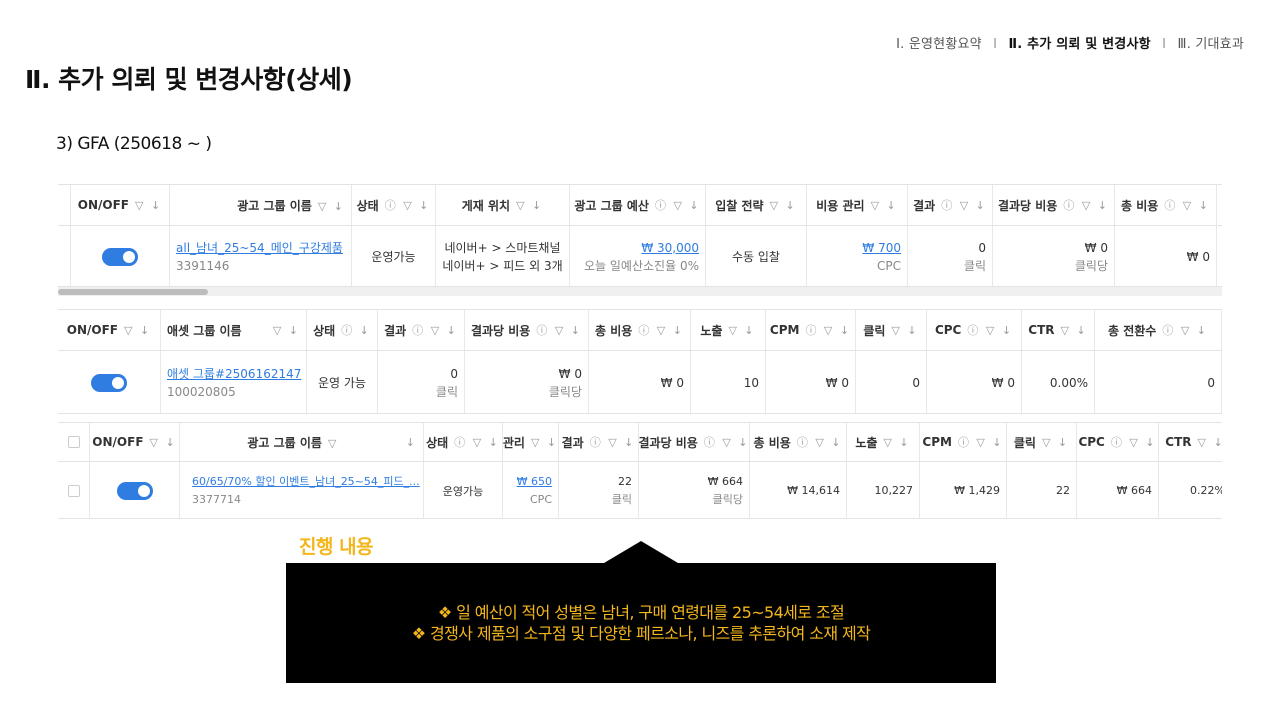  I want to click on column-header-placement: 게재 위치 ▽ ↓, so click(503, 205).